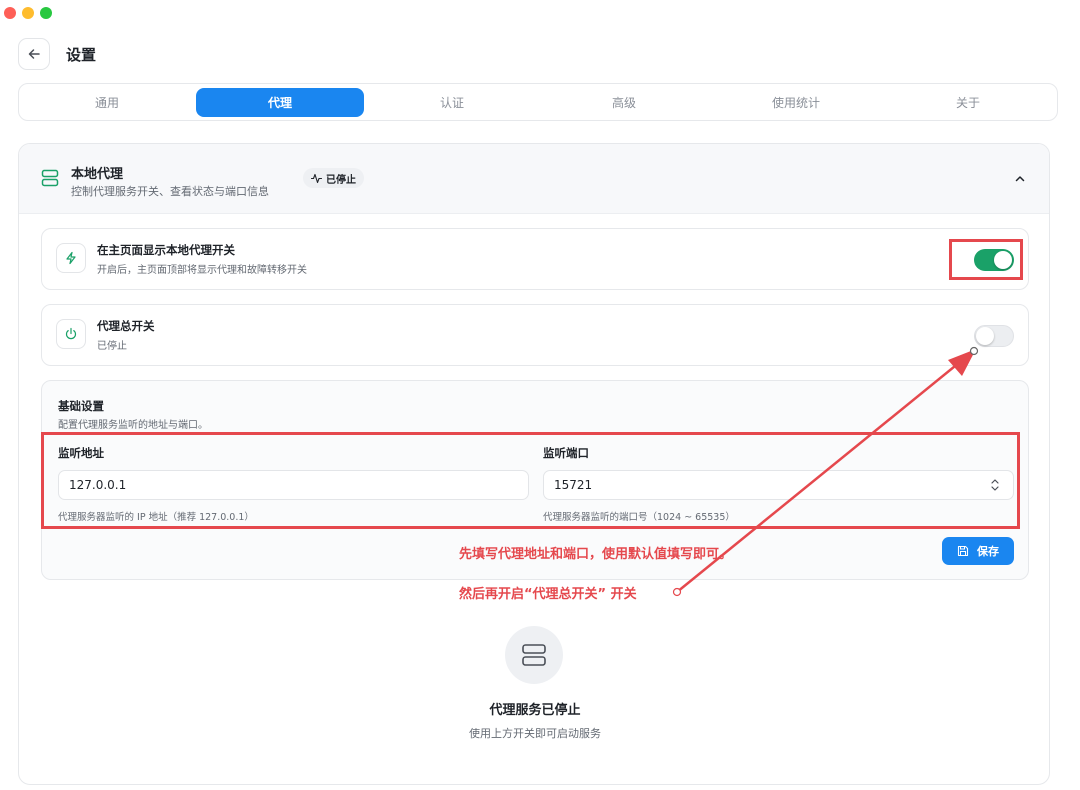 This screenshot has height=790, width=1080. What do you see at coordinates (535, 335) in the screenshot?
I see `master-switch-card: 代理总开关 已停止` at bounding box center [535, 335].